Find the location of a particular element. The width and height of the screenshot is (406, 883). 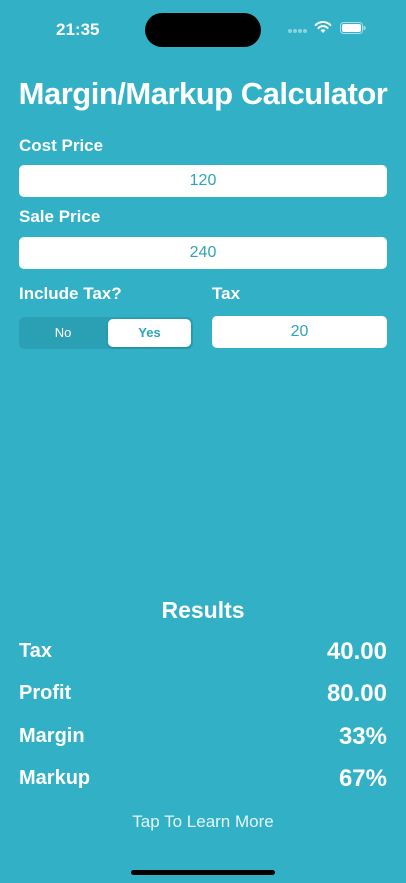

result-label: Margin is located at coordinates (52, 736).